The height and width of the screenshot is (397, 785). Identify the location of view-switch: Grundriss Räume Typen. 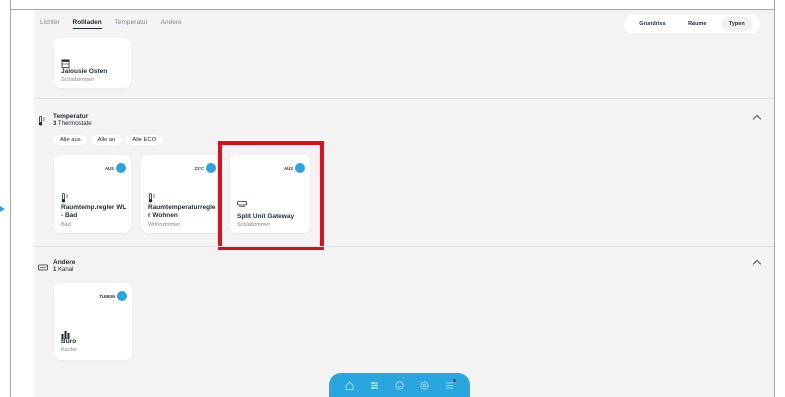
(692, 24).